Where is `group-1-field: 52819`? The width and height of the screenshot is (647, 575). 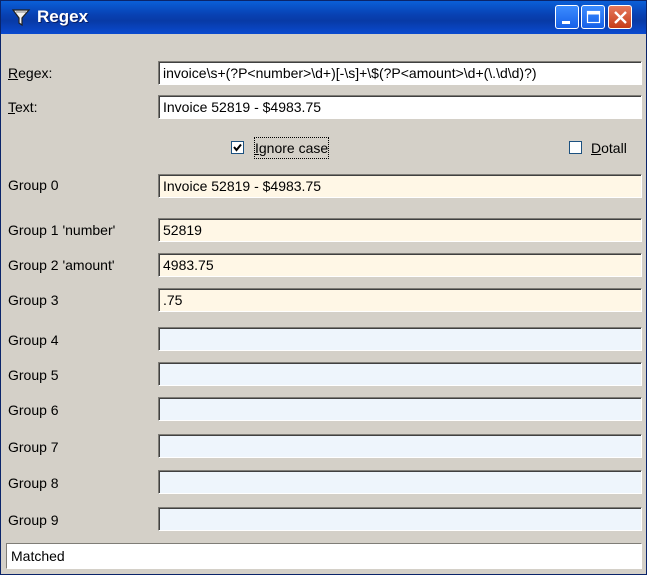
group-1-field: 52819 is located at coordinates (400, 230).